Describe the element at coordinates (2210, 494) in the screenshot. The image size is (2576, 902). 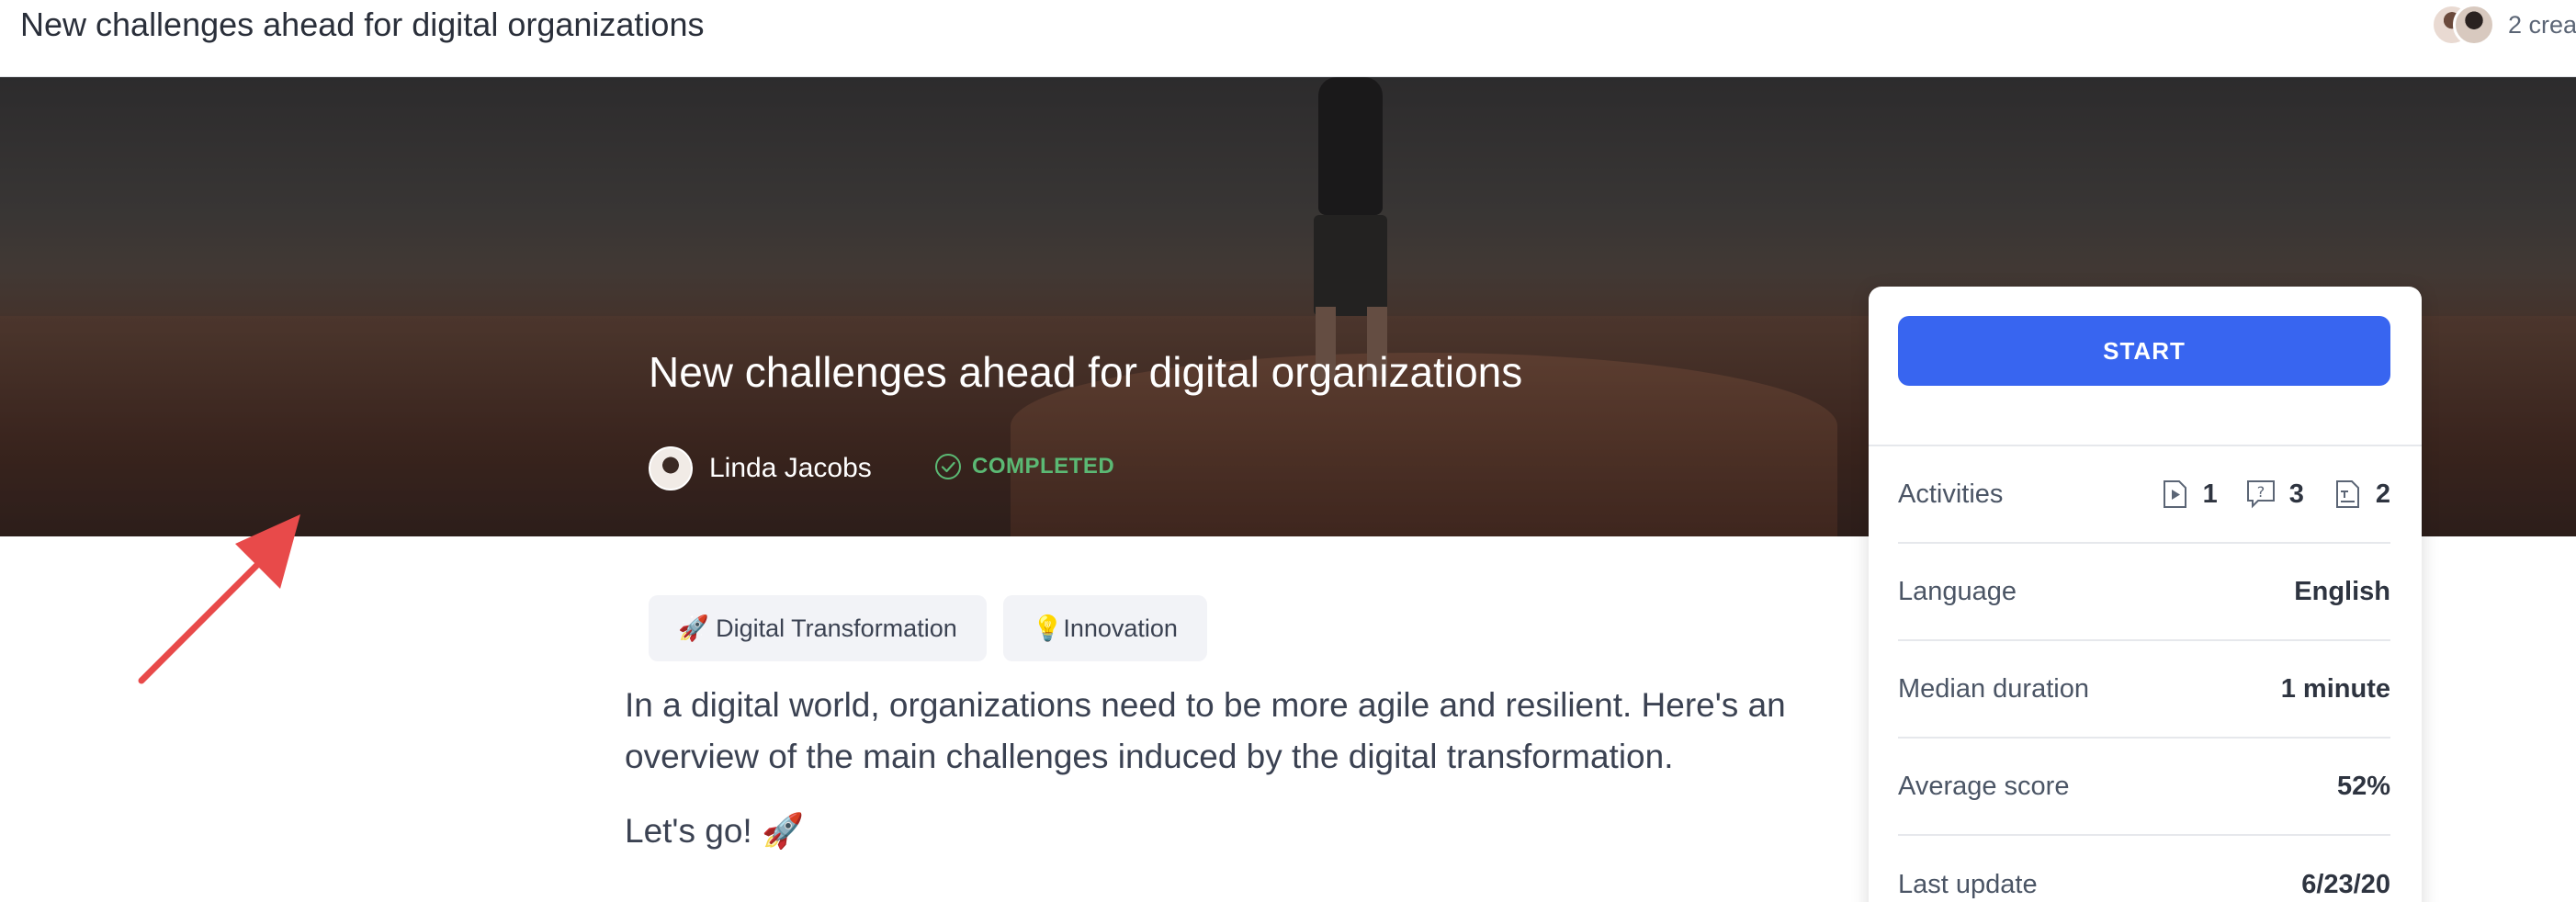
I see `activity-video-count: 1` at that location.